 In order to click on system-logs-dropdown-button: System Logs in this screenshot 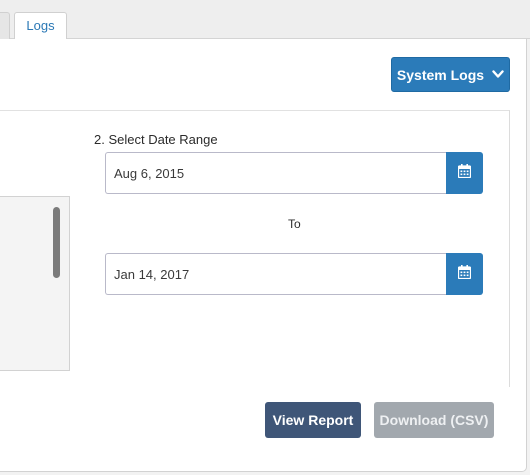, I will do `click(450, 74)`.